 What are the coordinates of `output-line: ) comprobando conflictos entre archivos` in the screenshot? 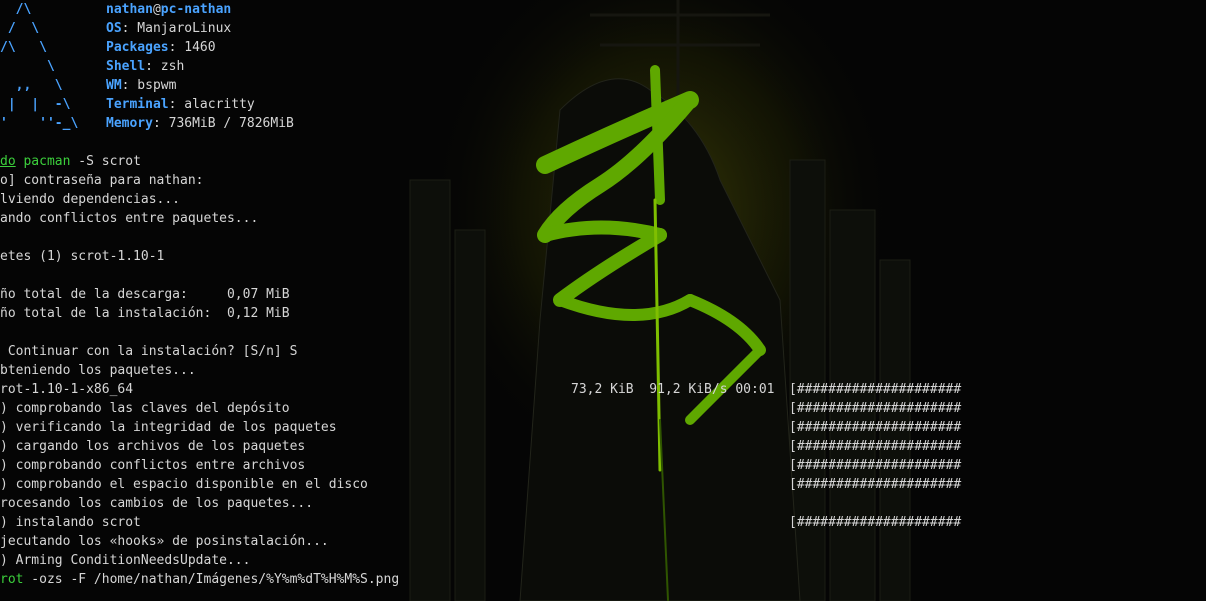 It's located at (153, 465).